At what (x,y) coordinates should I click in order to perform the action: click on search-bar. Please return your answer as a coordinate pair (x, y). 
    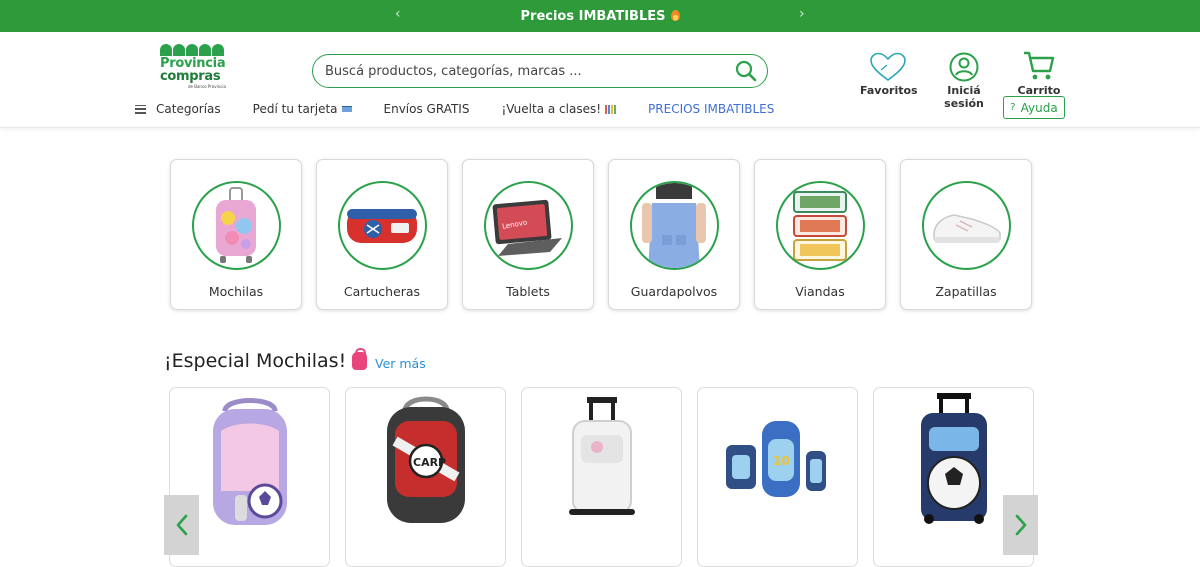
    Looking at the image, I should click on (540, 71).